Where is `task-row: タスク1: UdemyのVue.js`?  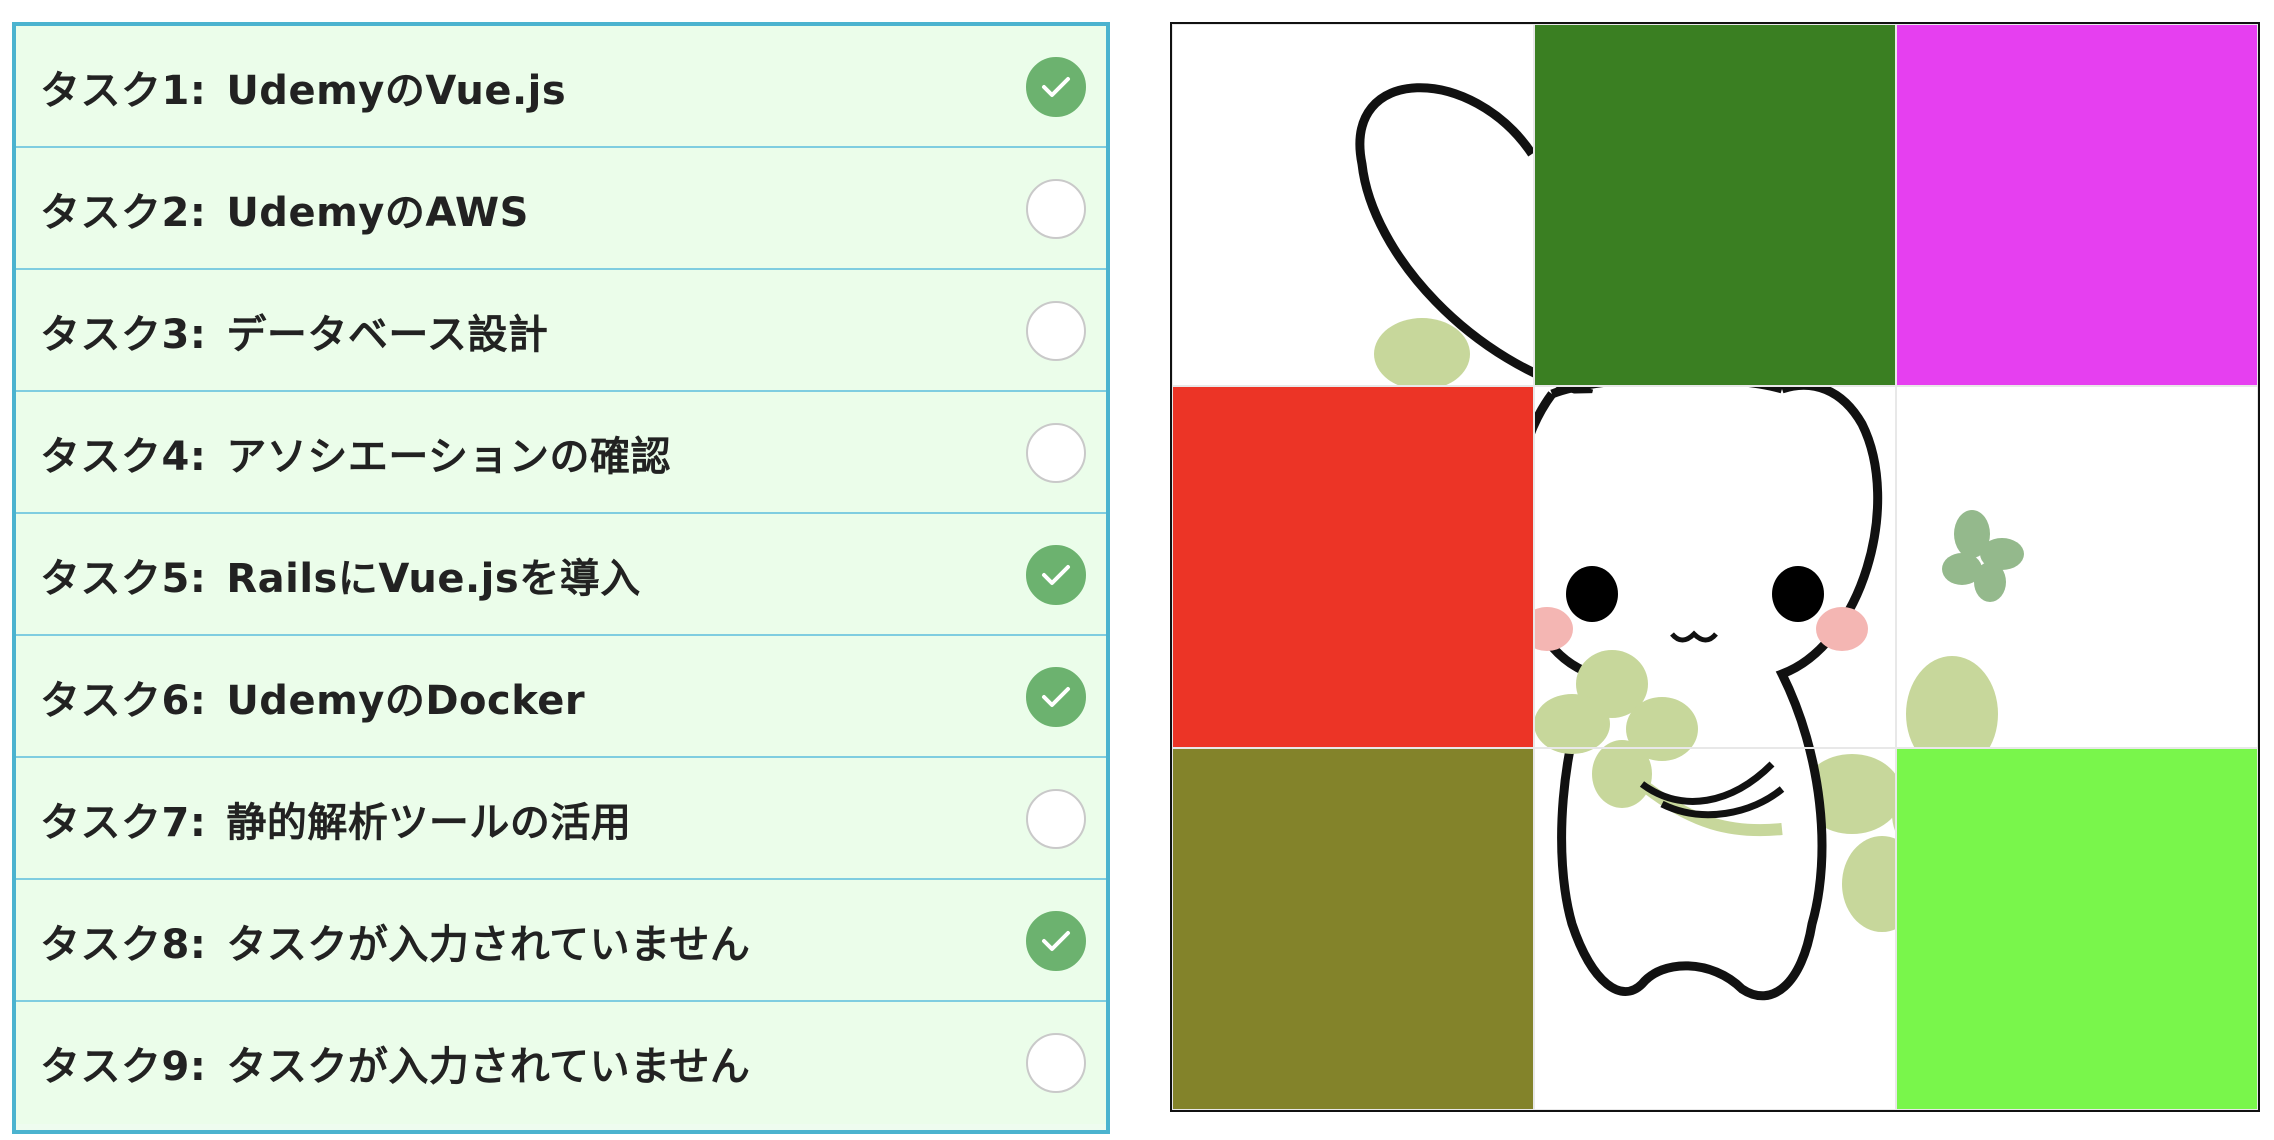 task-row: タスク1: UdemyのVue.js is located at coordinates (561, 87).